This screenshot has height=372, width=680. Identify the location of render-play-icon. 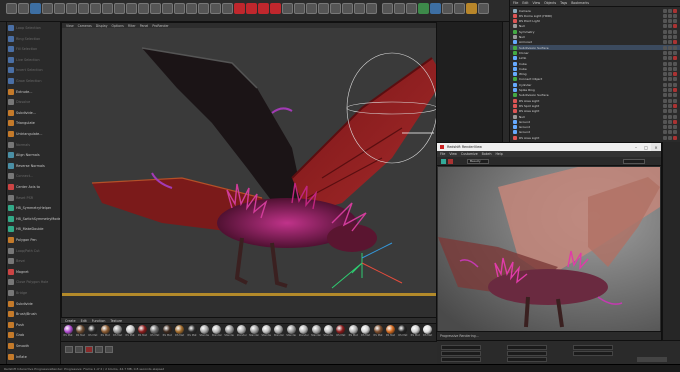
(443, 161).